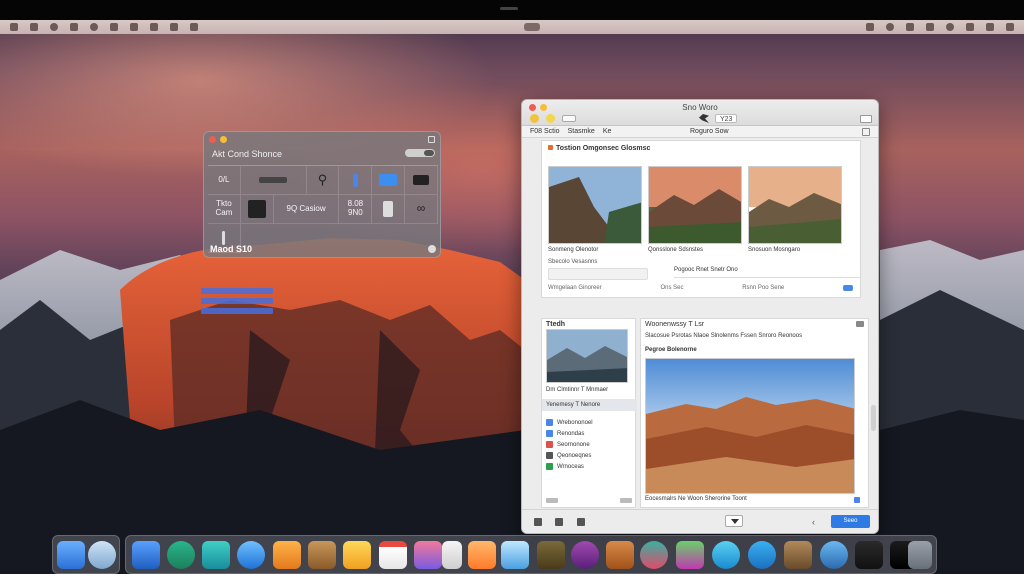 The height and width of the screenshot is (574, 1024). I want to click on bird-icon, so click(704, 118).